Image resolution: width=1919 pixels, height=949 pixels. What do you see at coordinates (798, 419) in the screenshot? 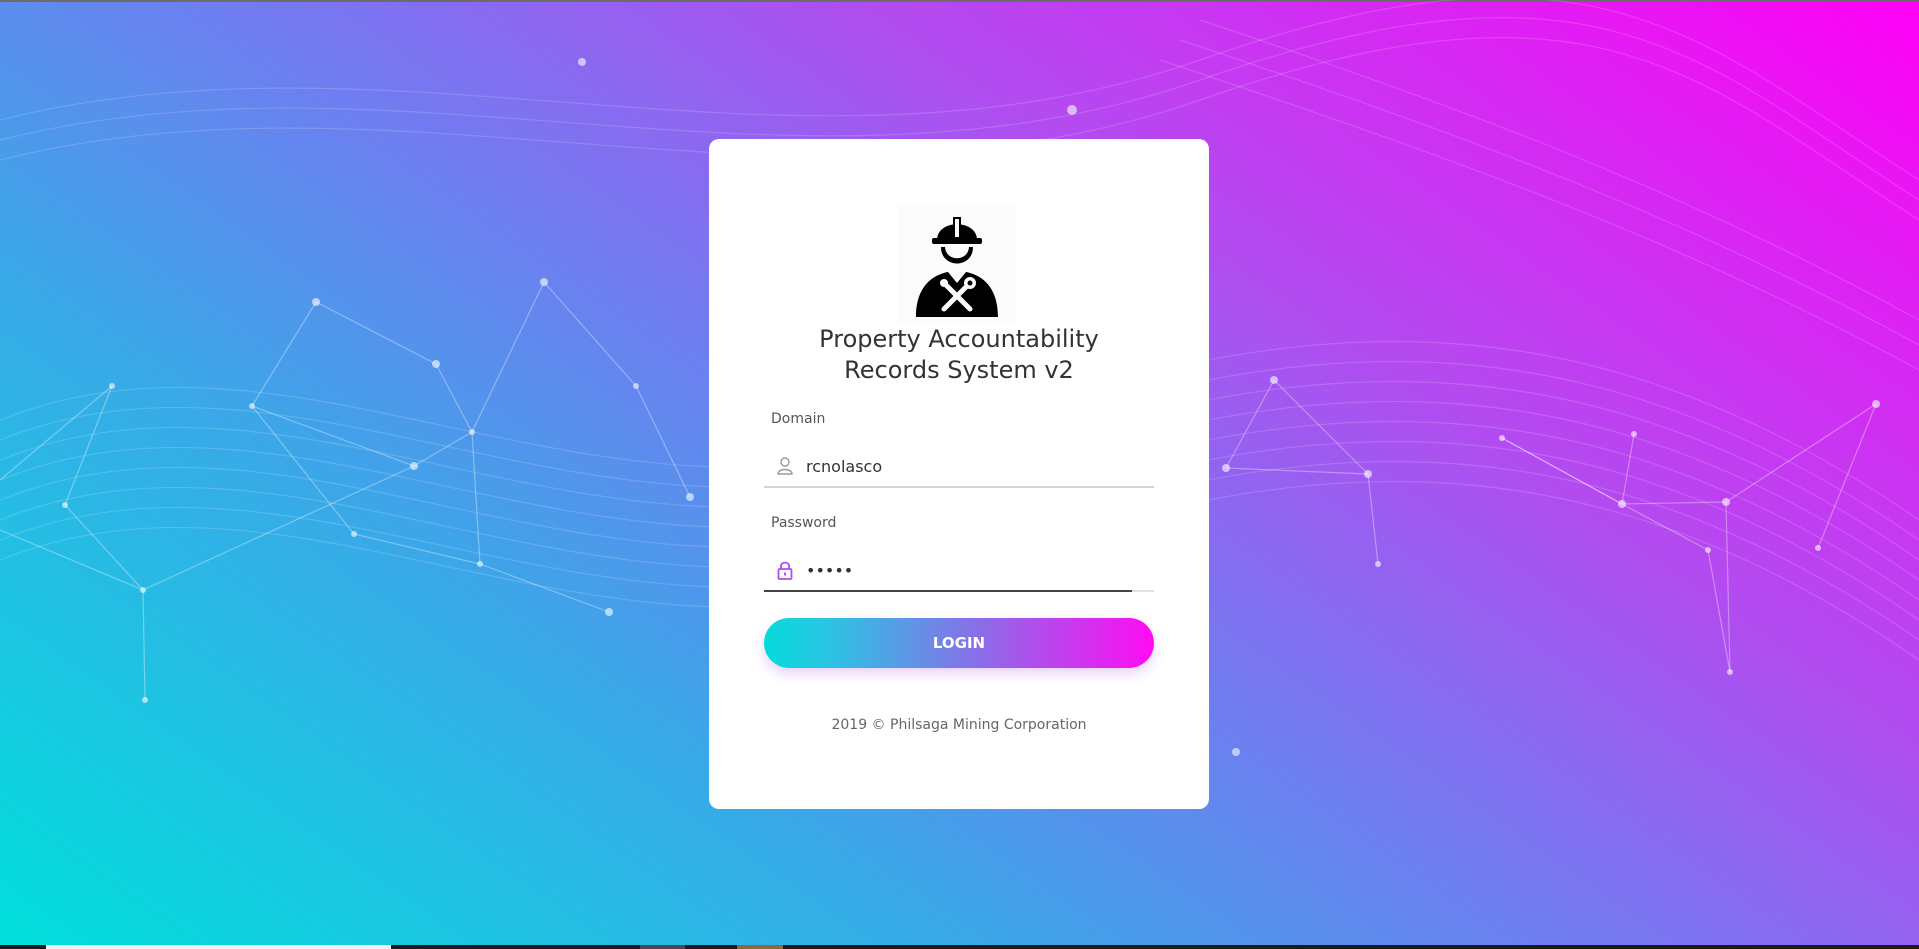
I see `domain-label: Domain` at bounding box center [798, 419].